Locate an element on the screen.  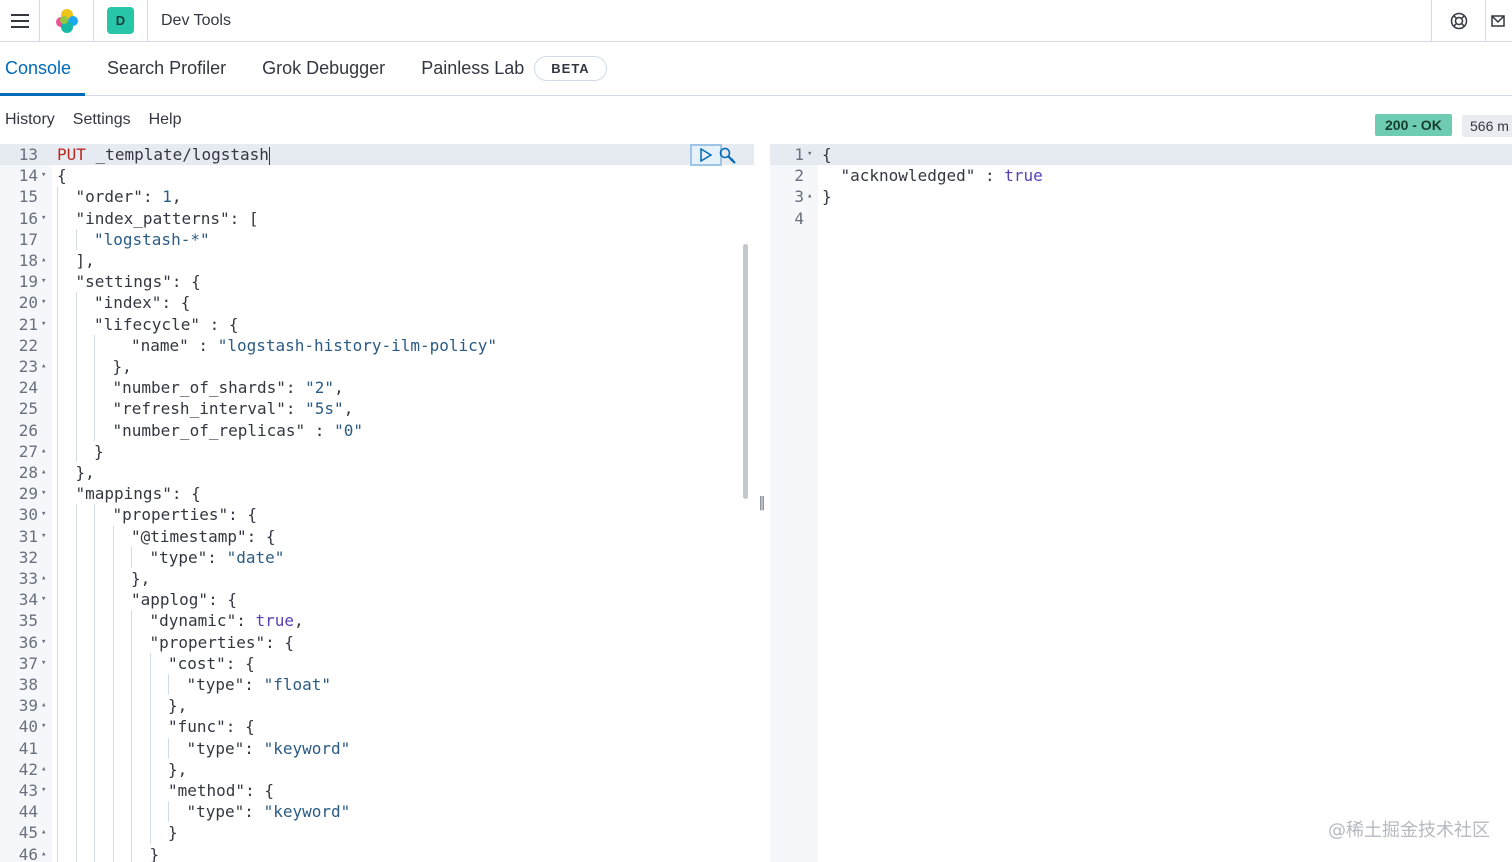
line-number: 27 is located at coordinates (28, 451).